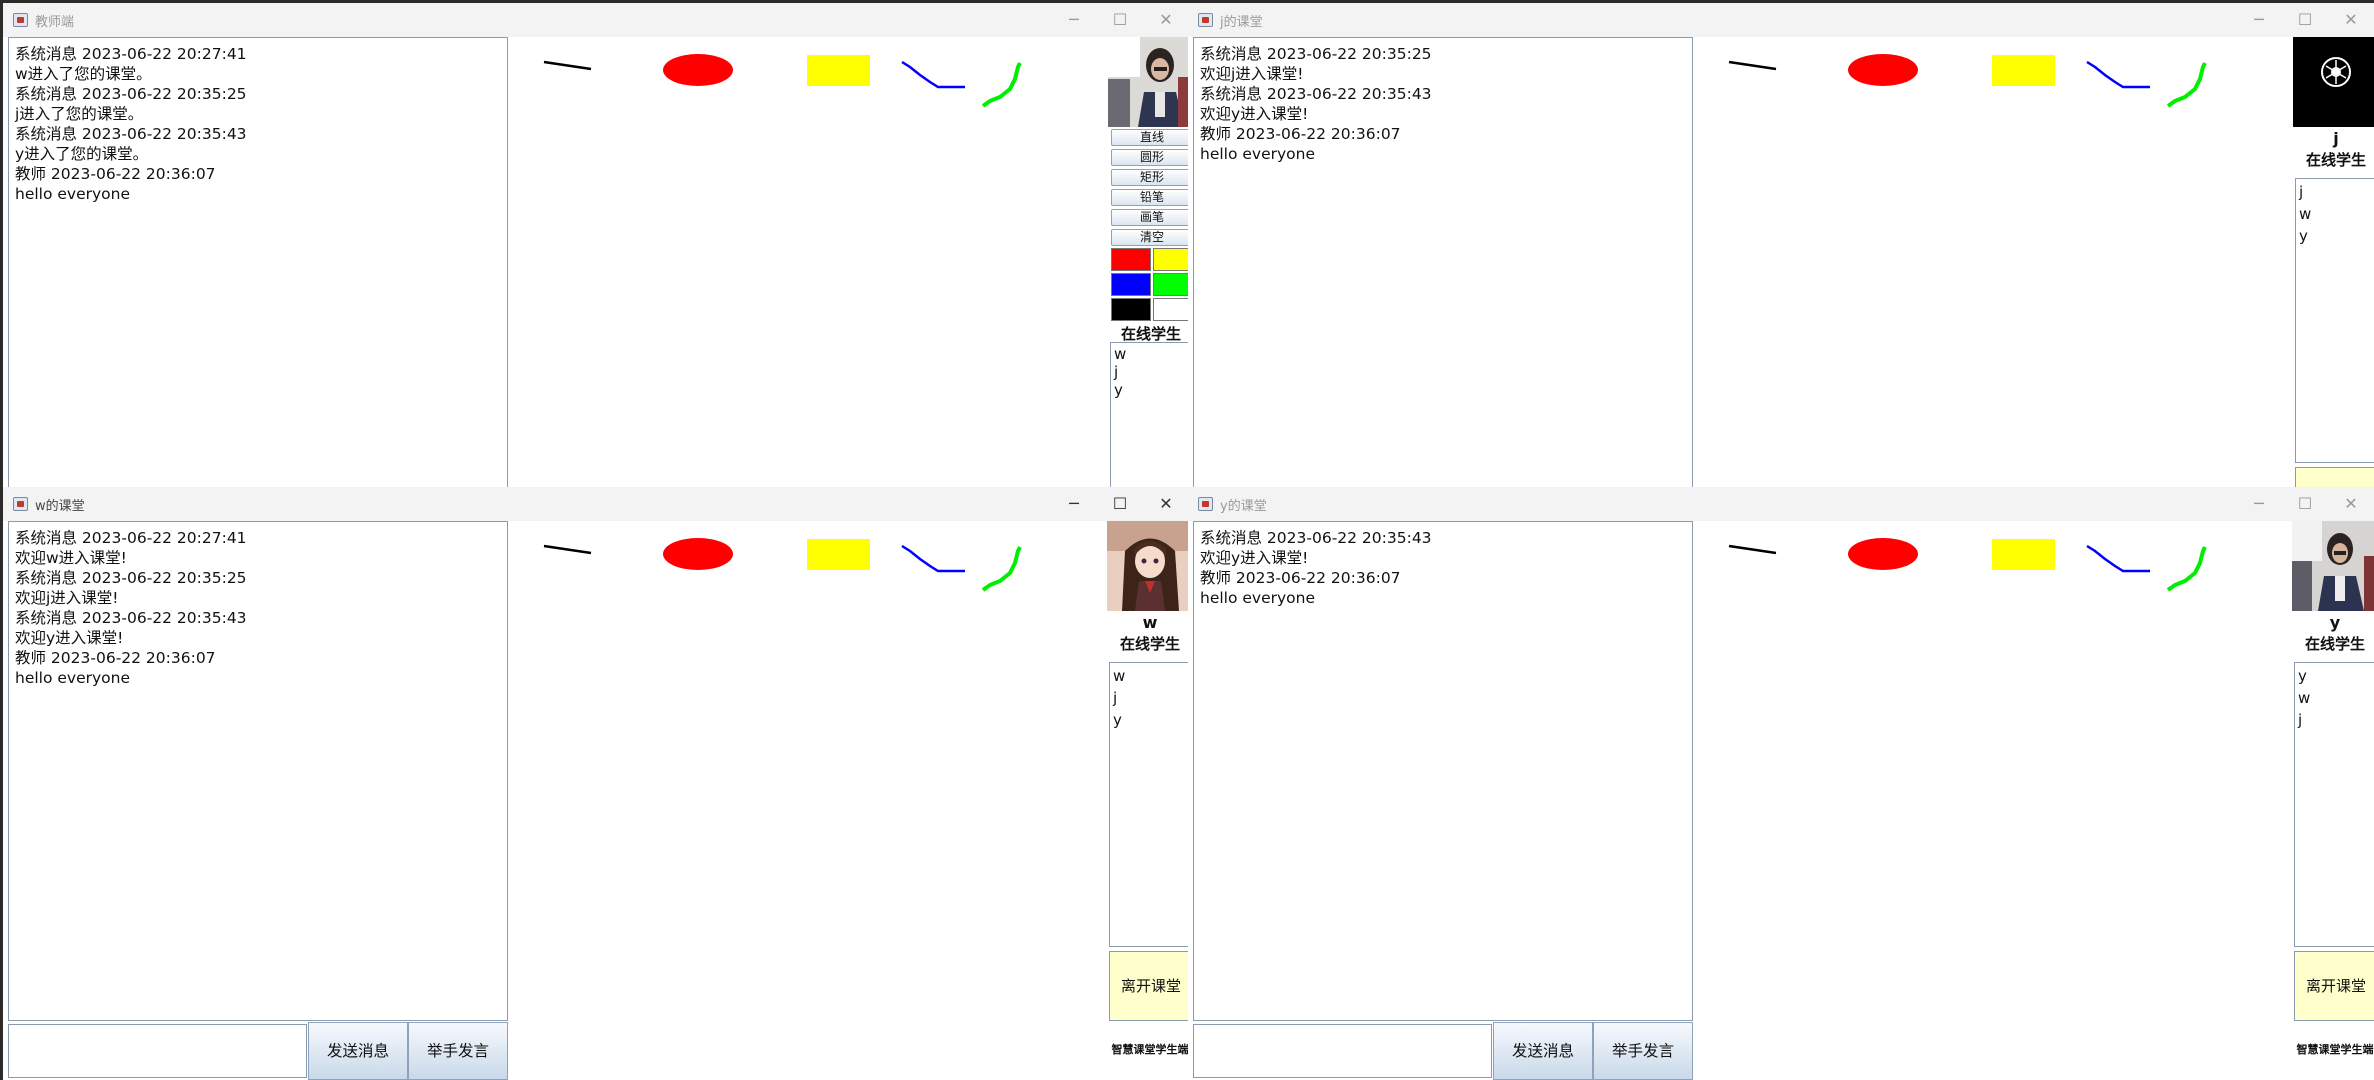 The height and width of the screenshot is (1080, 2374). What do you see at coordinates (1150, 177) in the screenshot?
I see `tool-rectangle-button: 矩形` at bounding box center [1150, 177].